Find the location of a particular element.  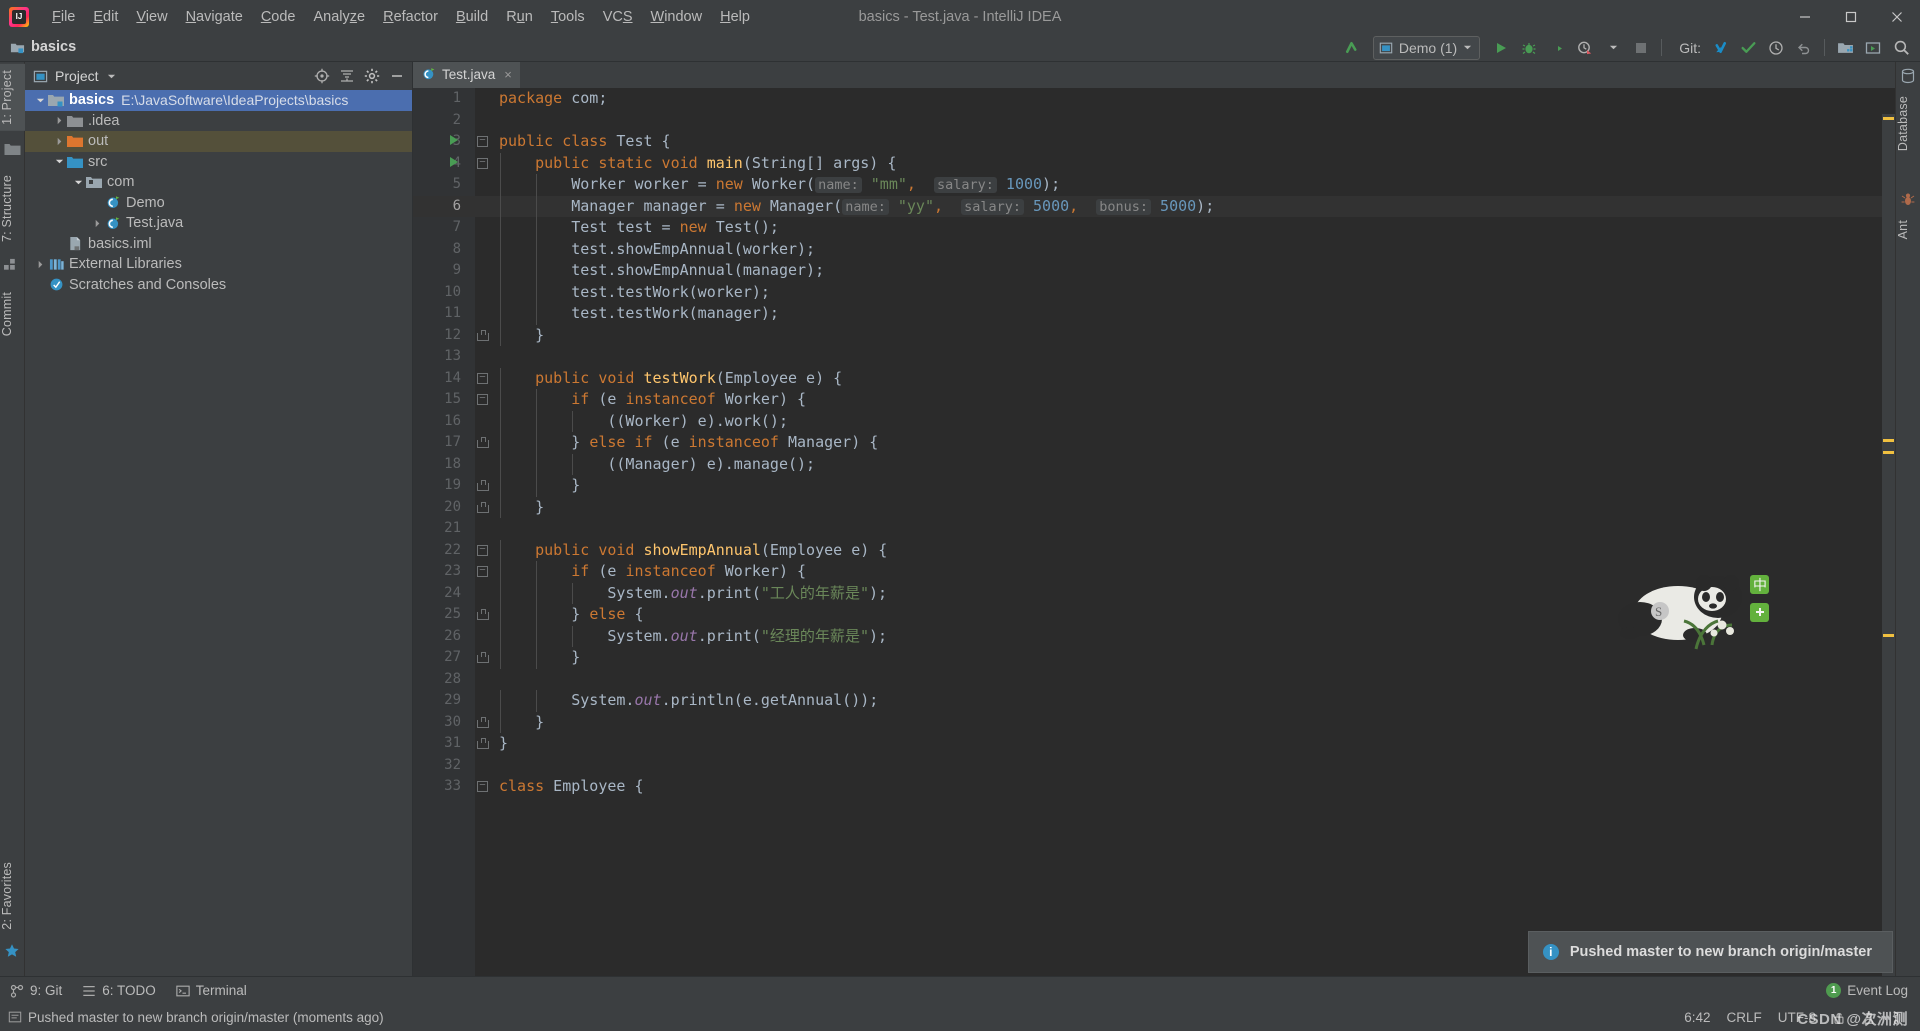

tree-node-com: com is located at coordinates (218, 182).